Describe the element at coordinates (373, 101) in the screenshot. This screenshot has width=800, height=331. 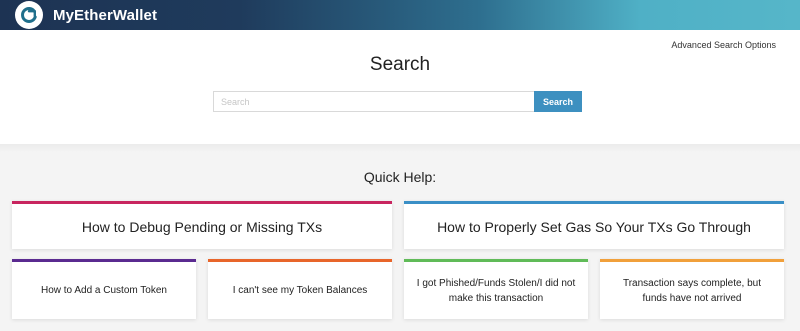
I see `search-input` at that location.